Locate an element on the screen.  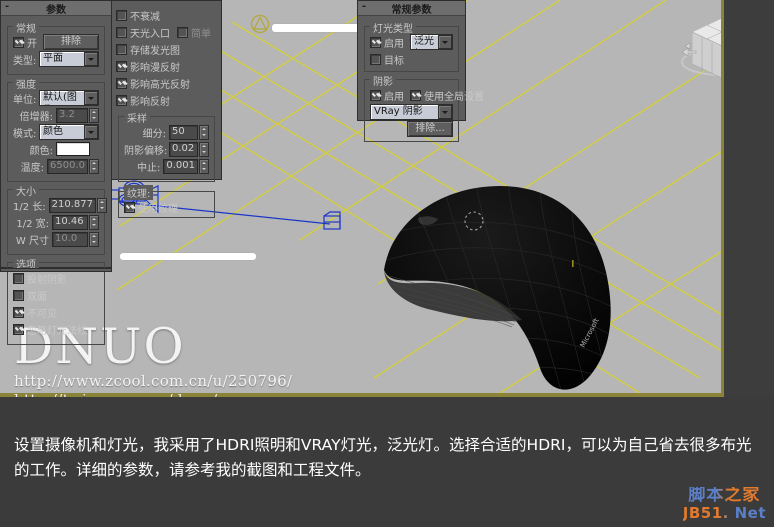
checkbox-affect-reflections: 影响反射 is located at coordinates (143, 100).